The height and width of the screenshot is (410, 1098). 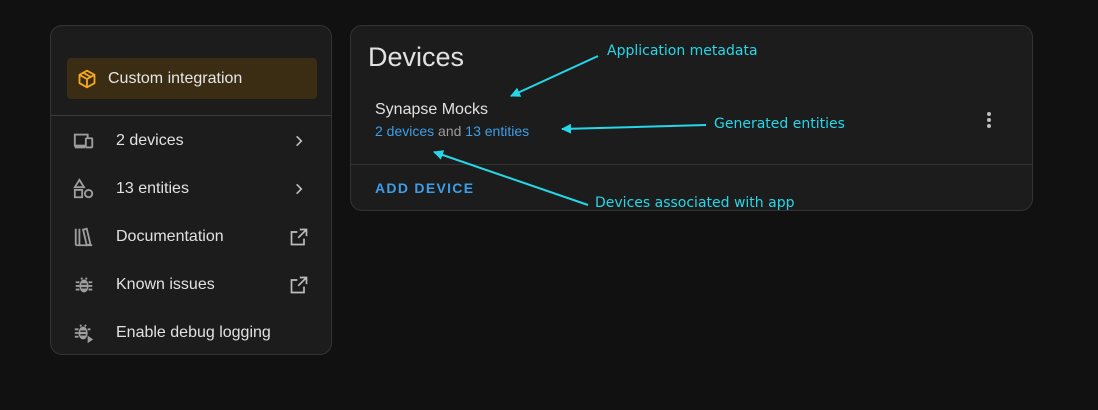 What do you see at coordinates (170, 236) in the screenshot?
I see `sidebar-item-label: Documentation` at bounding box center [170, 236].